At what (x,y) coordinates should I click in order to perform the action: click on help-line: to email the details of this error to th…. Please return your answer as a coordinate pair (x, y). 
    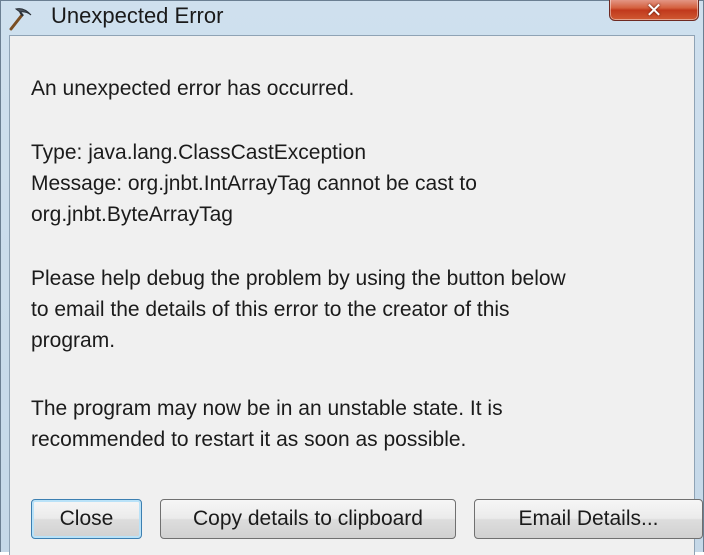
    Looking at the image, I should click on (270, 309).